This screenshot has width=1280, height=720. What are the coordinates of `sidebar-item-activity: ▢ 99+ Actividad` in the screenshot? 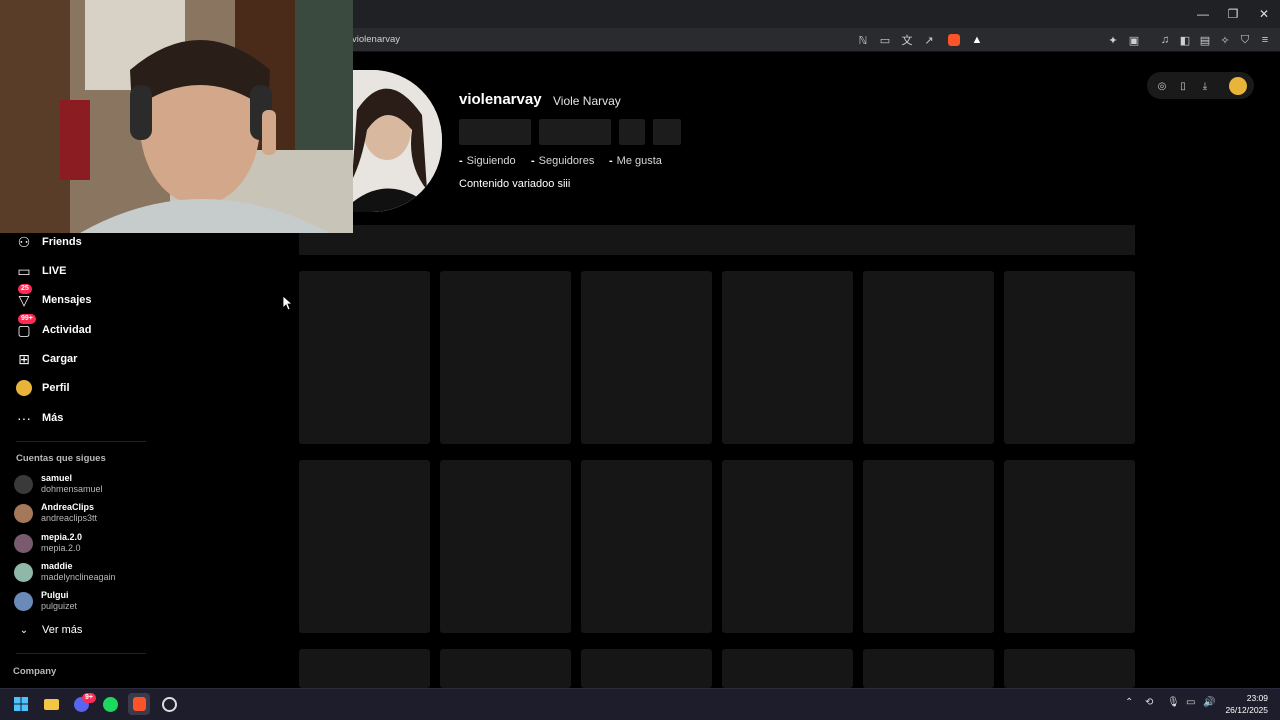 It's located at (53, 328).